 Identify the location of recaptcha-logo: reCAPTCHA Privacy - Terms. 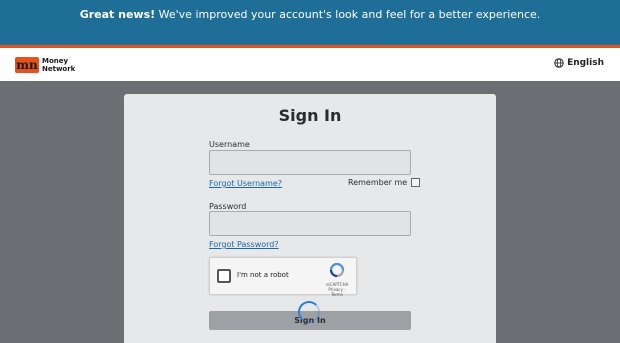
(337, 279).